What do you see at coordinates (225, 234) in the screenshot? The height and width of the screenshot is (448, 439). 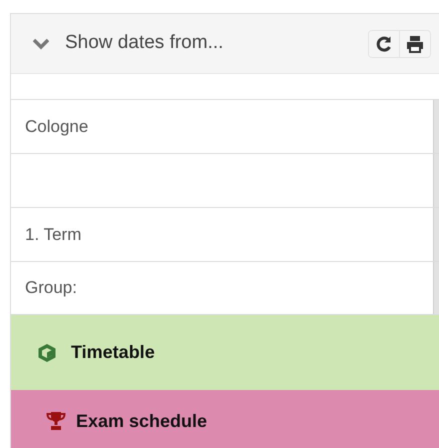 I see `select-field: 1. Term` at bounding box center [225, 234].